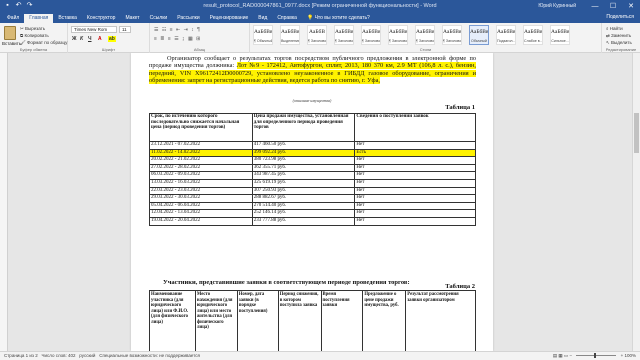 Image resolution: width=640 pixels, height=360 pixels. I want to click on font-size-select: 11, so click(125, 29).